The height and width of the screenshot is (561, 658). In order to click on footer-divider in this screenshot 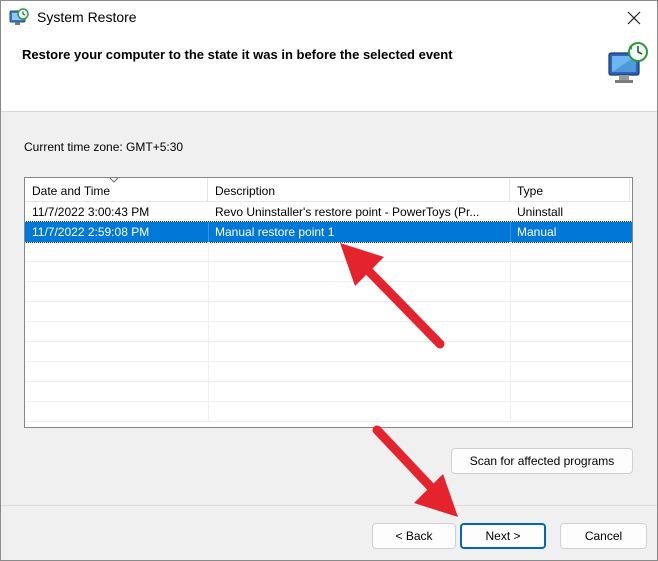, I will do `click(329, 505)`.